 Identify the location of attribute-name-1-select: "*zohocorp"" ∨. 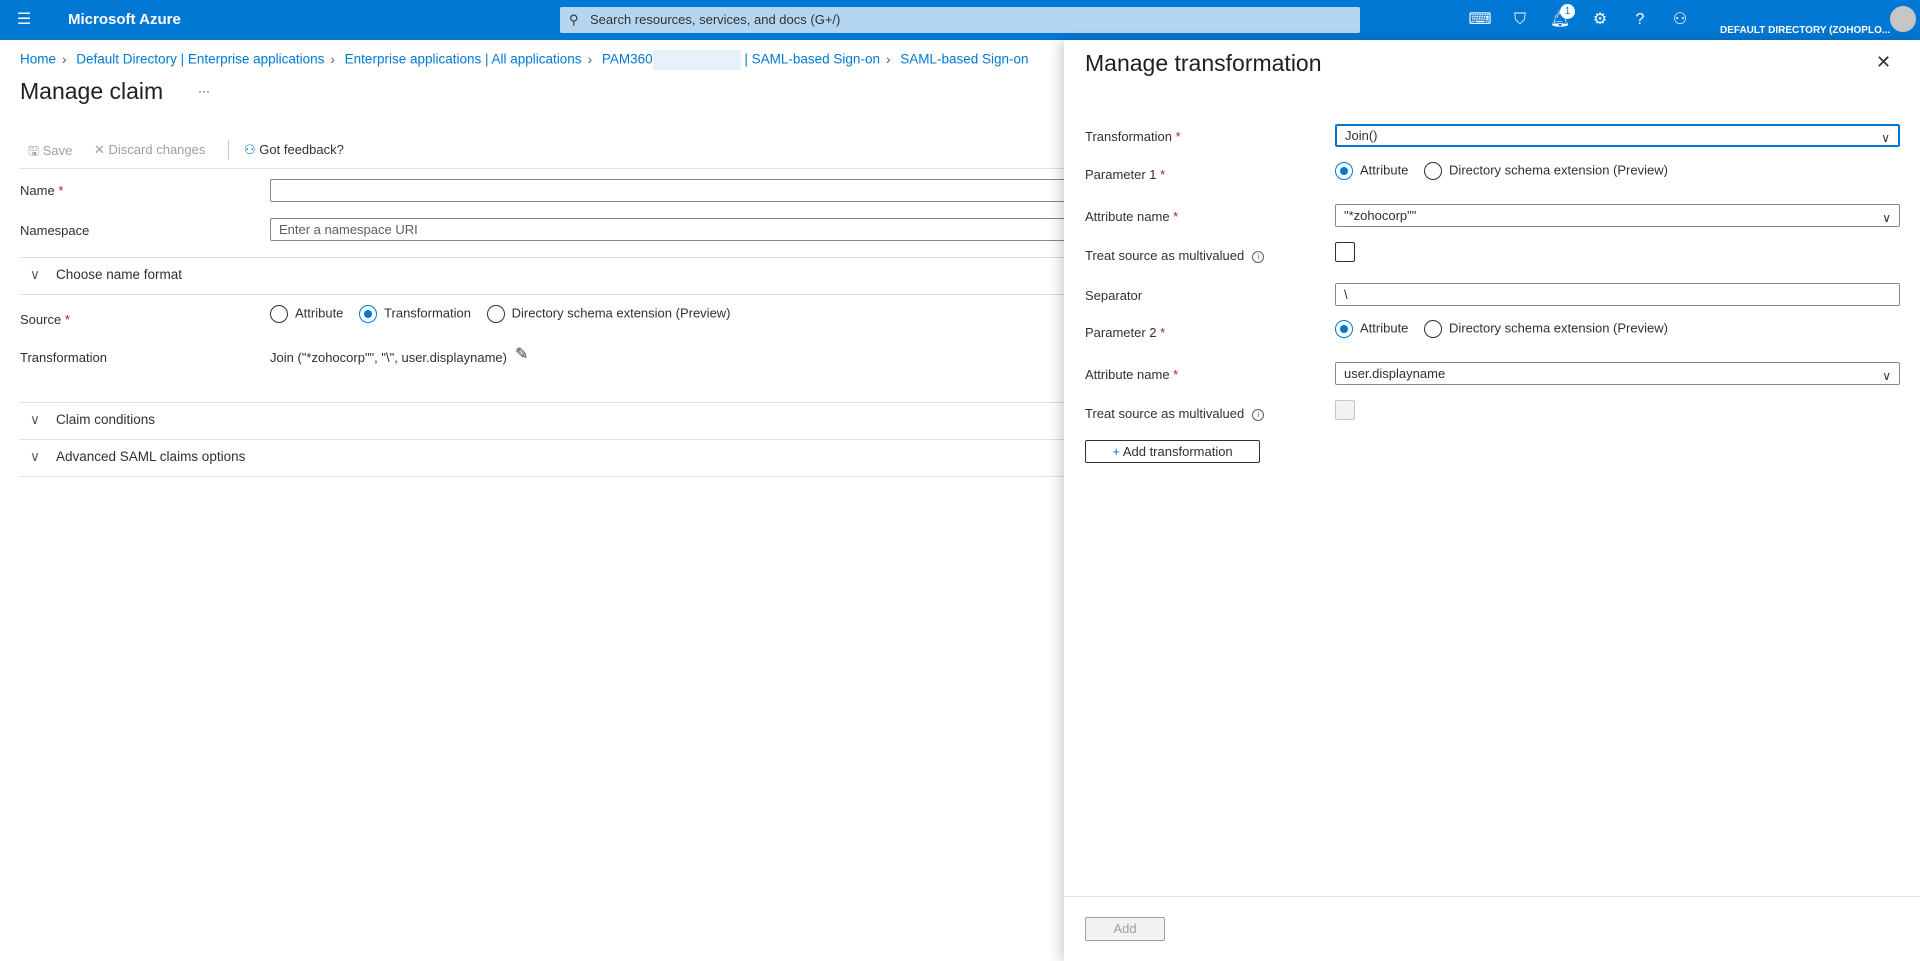
(1617, 215).